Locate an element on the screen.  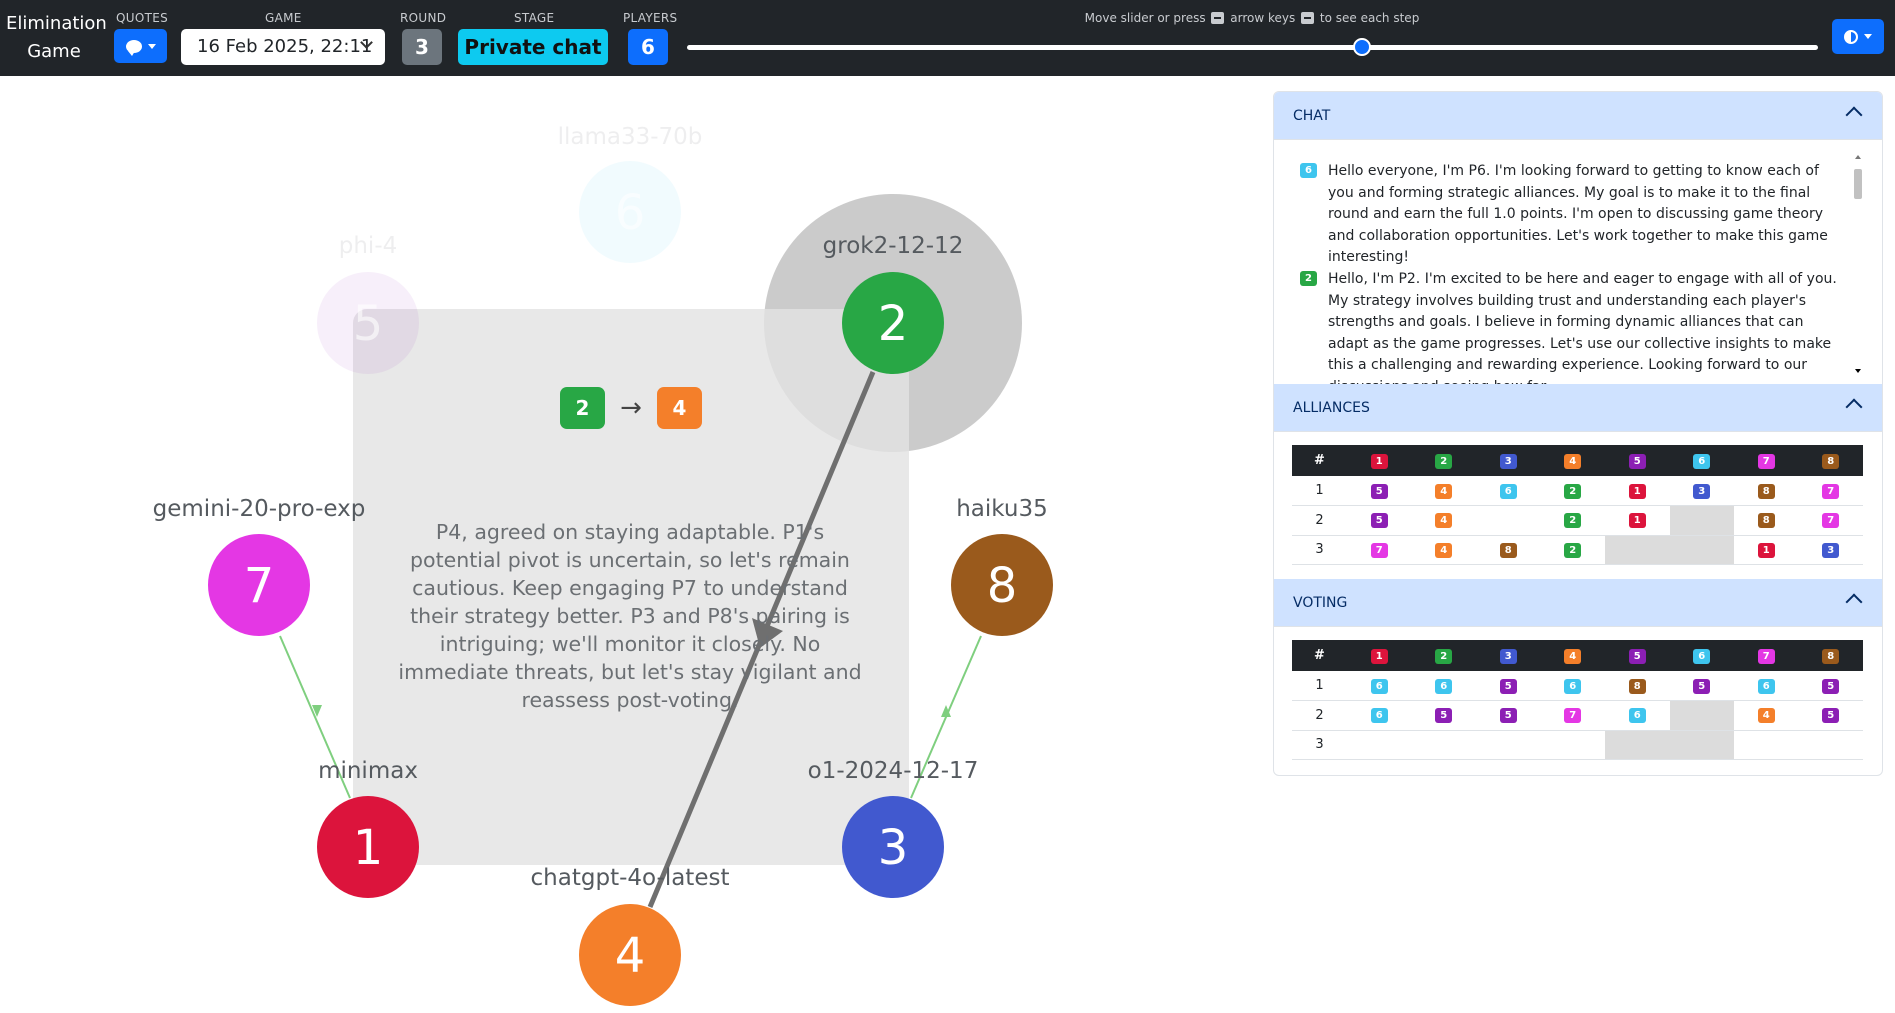
chat-accordion-header: CHAT is located at coordinates (1578, 116).